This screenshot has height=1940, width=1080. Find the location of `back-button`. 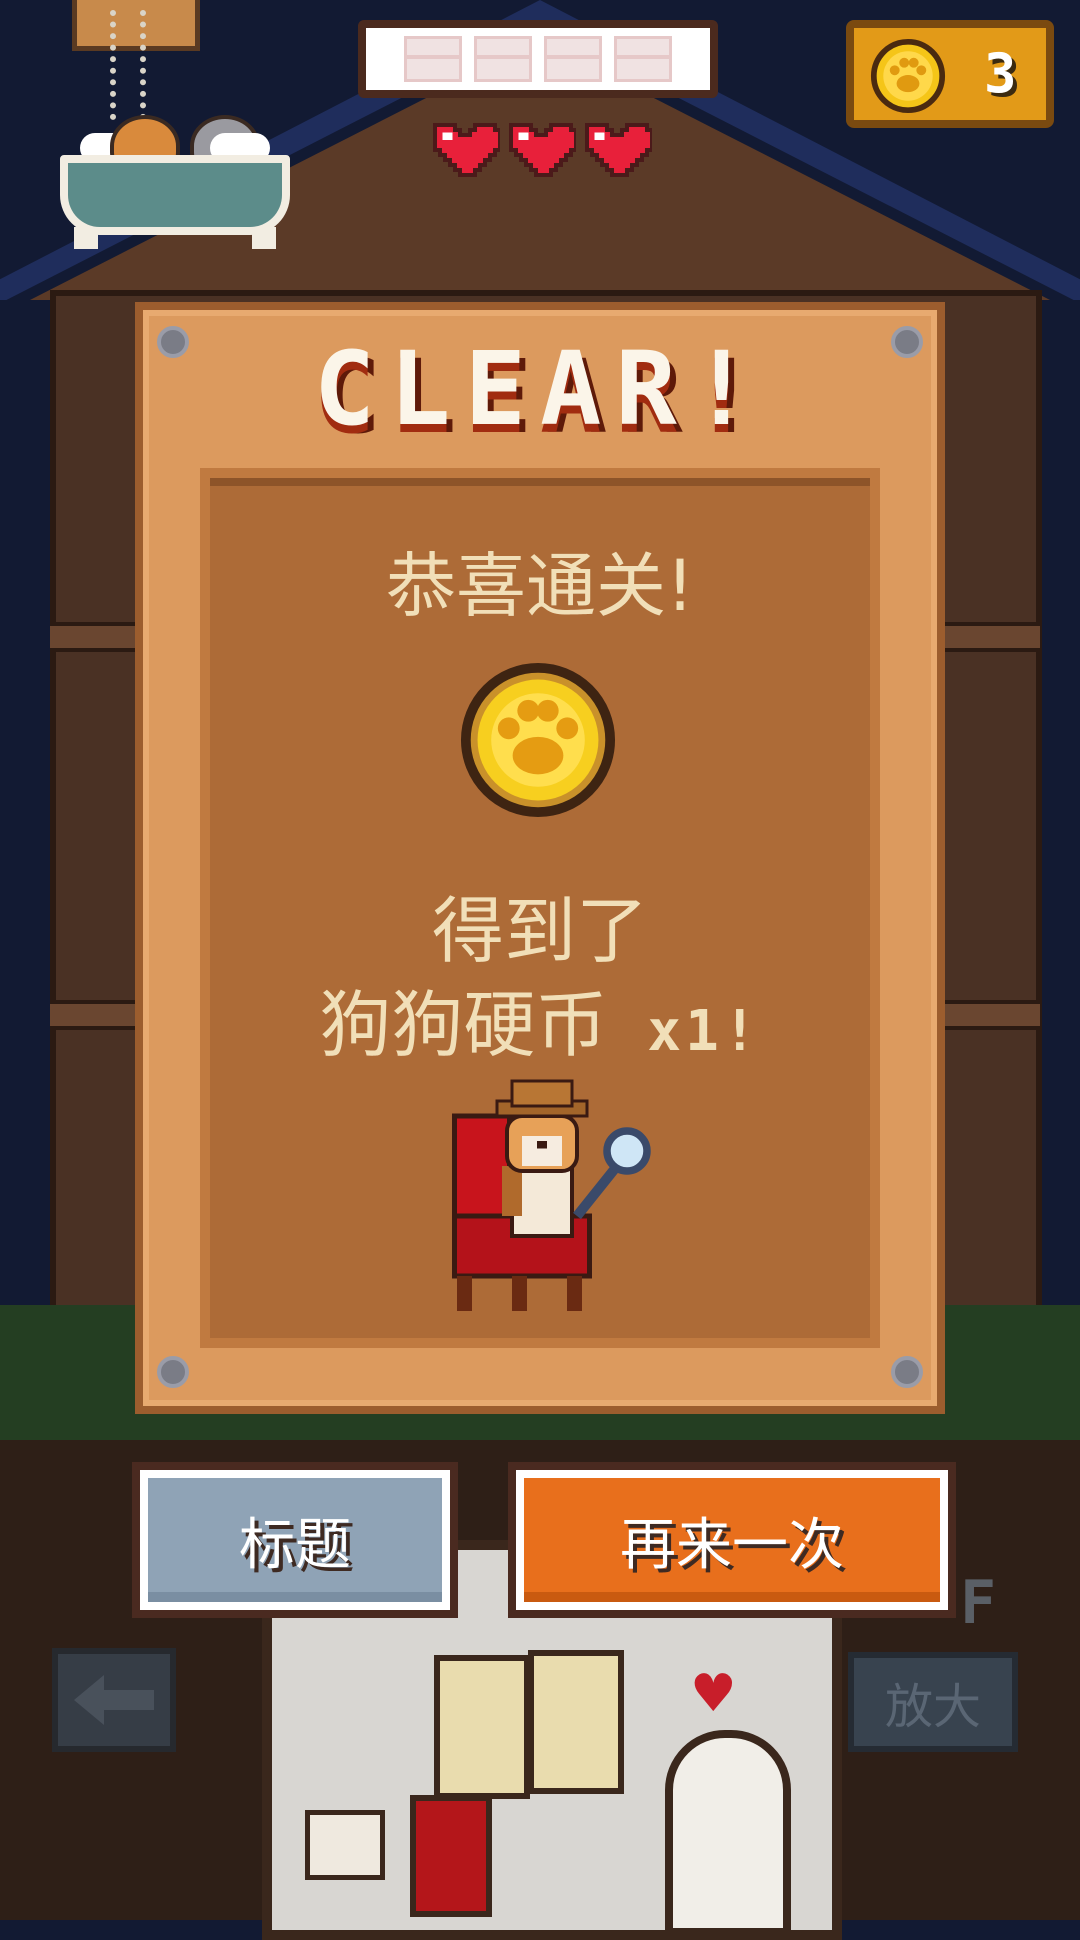

back-button is located at coordinates (114, 1700).